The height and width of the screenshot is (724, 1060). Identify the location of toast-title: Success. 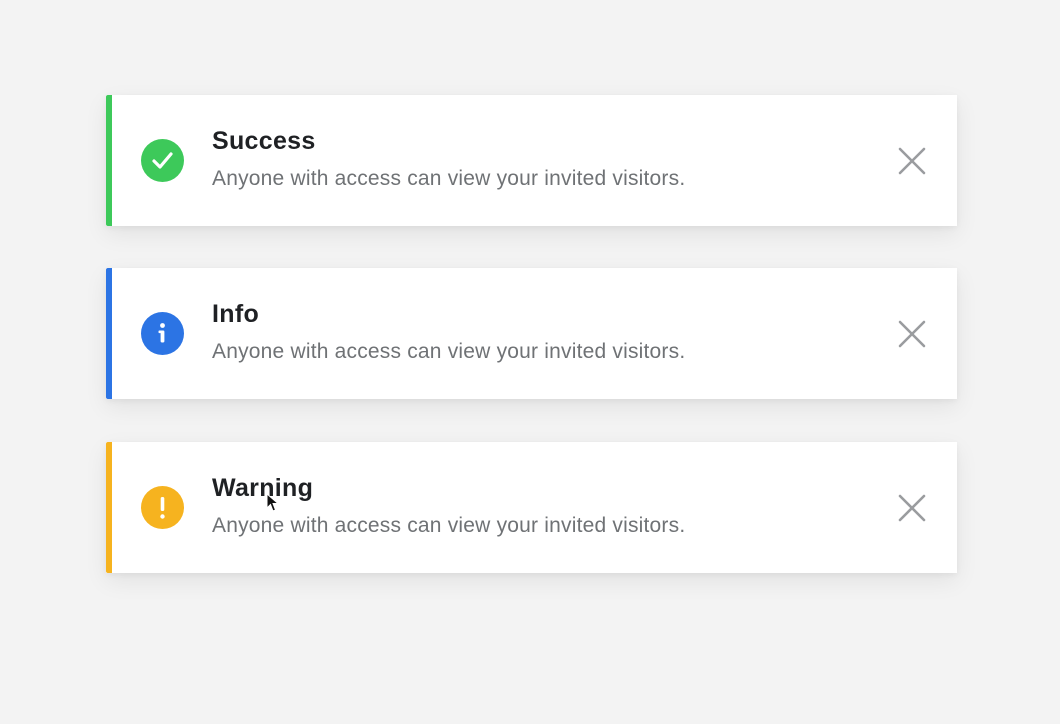
(264, 141).